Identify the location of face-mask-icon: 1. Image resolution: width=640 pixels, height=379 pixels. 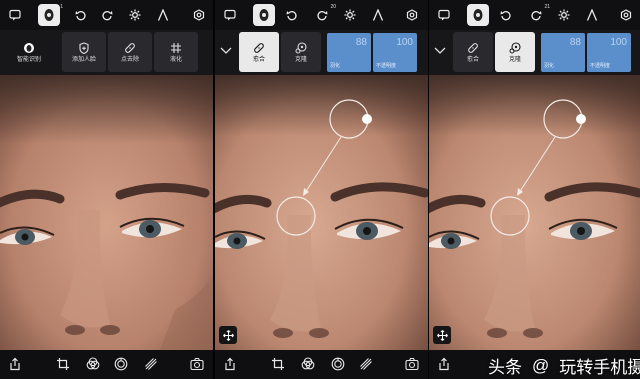
(50, 15).